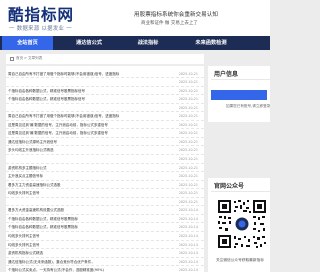 The height and width of the screenshot is (272, 320). I want to click on breadcrumb-home: 首页, so click(19, 58).